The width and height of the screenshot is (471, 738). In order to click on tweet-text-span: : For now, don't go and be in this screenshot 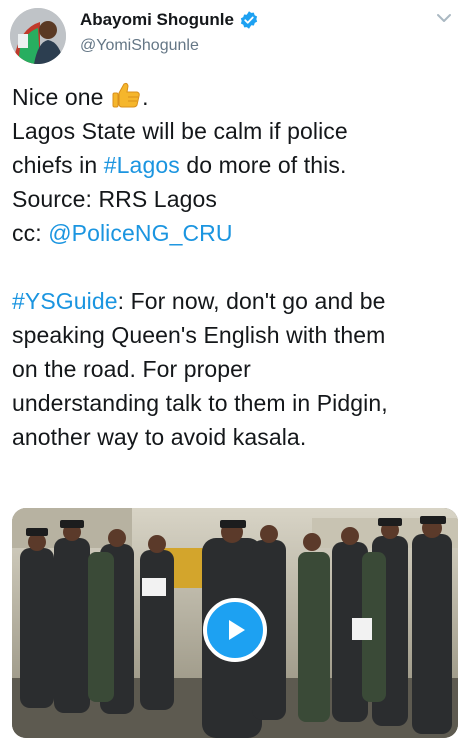, I will do `click(251, 301)`.